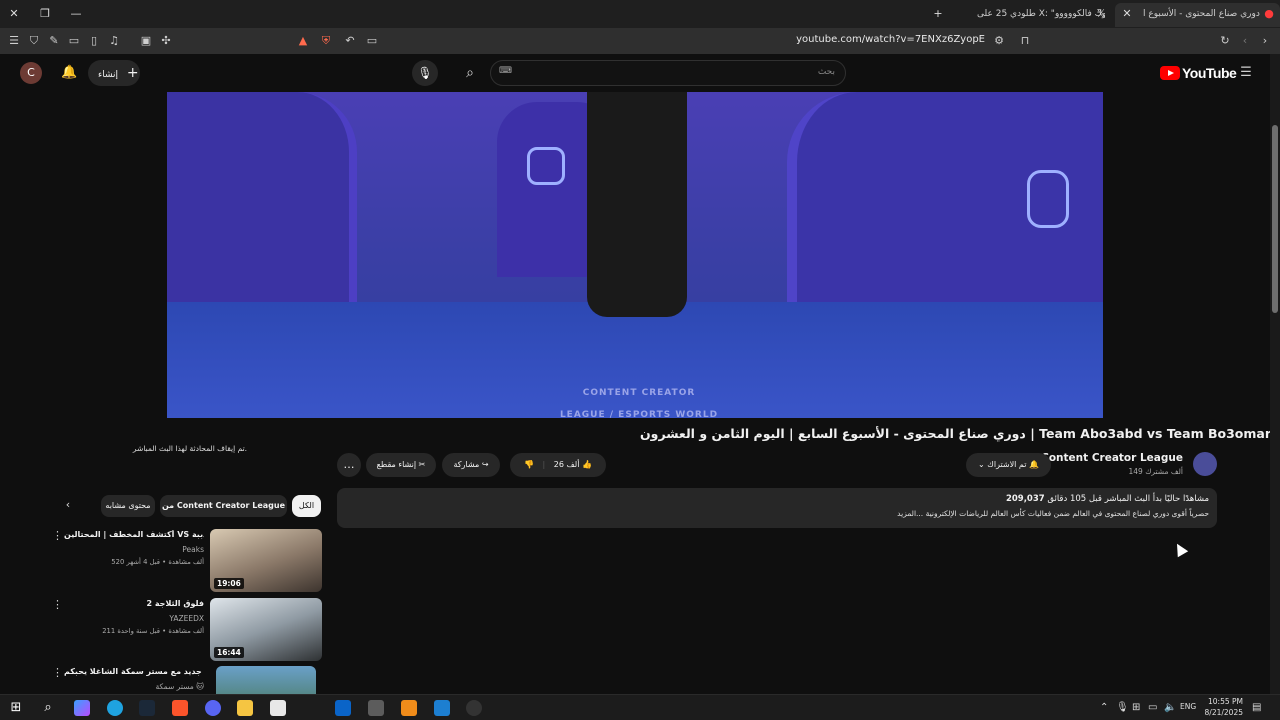 The image size is (1280, 720). I want to click on windows-taskbar: ⊞ ⌕ ⌃ 🎙 ⊞ ▭ 🔈 ENG 10:55 PM 8/21/2025 ▤, so click(640, 707).